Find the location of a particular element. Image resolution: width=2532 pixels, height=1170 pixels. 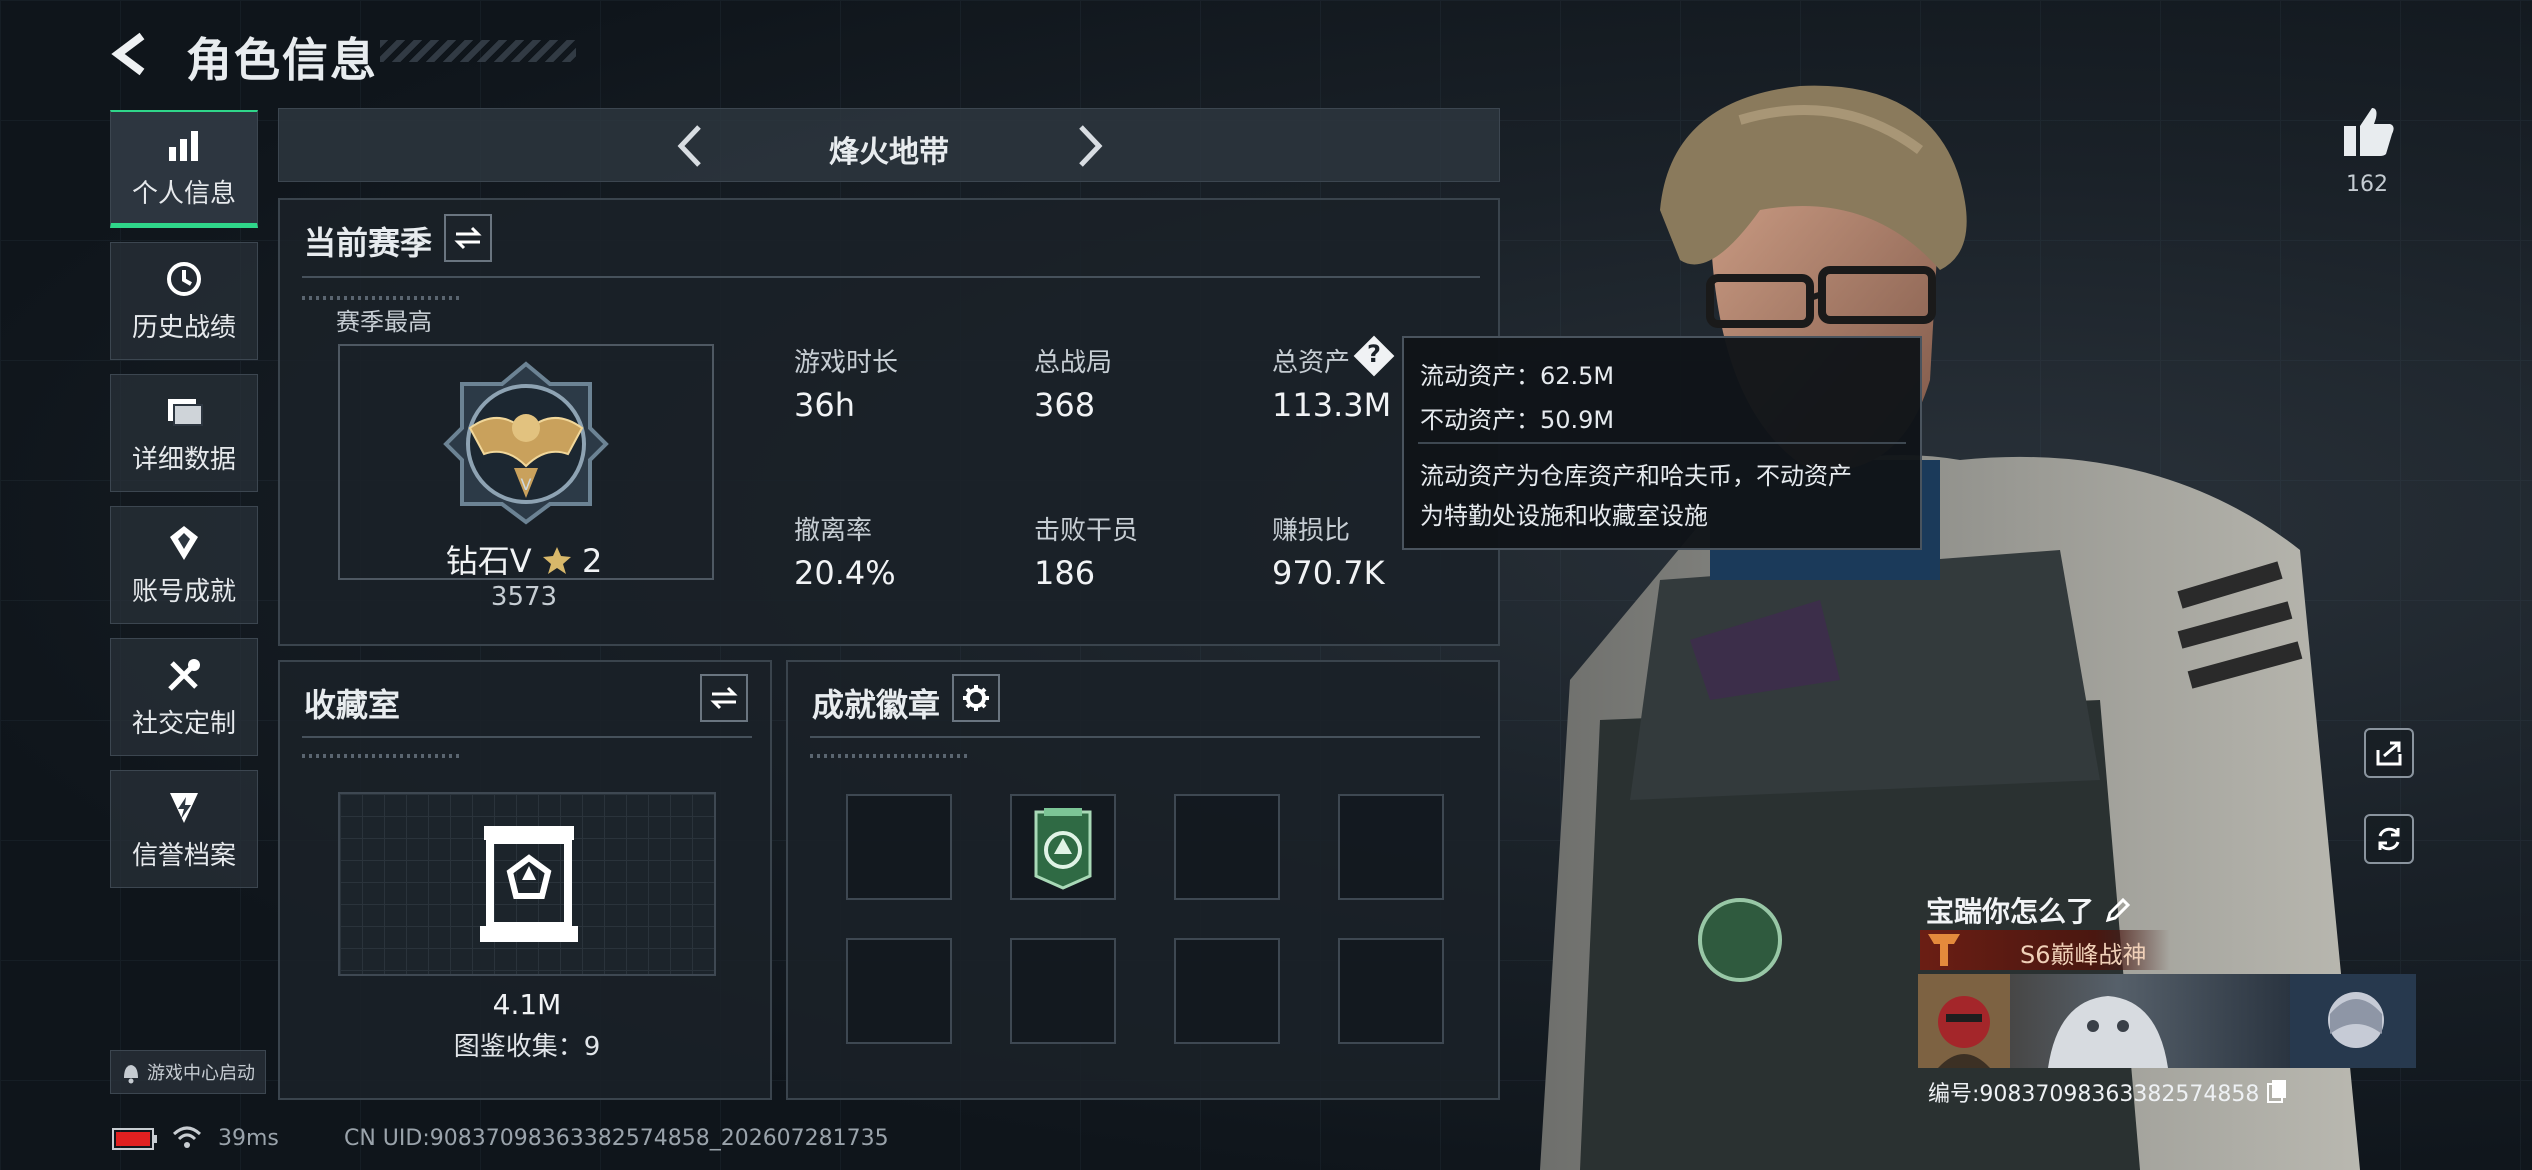

rank-stars: 2 is located at coordinates (592, 561).